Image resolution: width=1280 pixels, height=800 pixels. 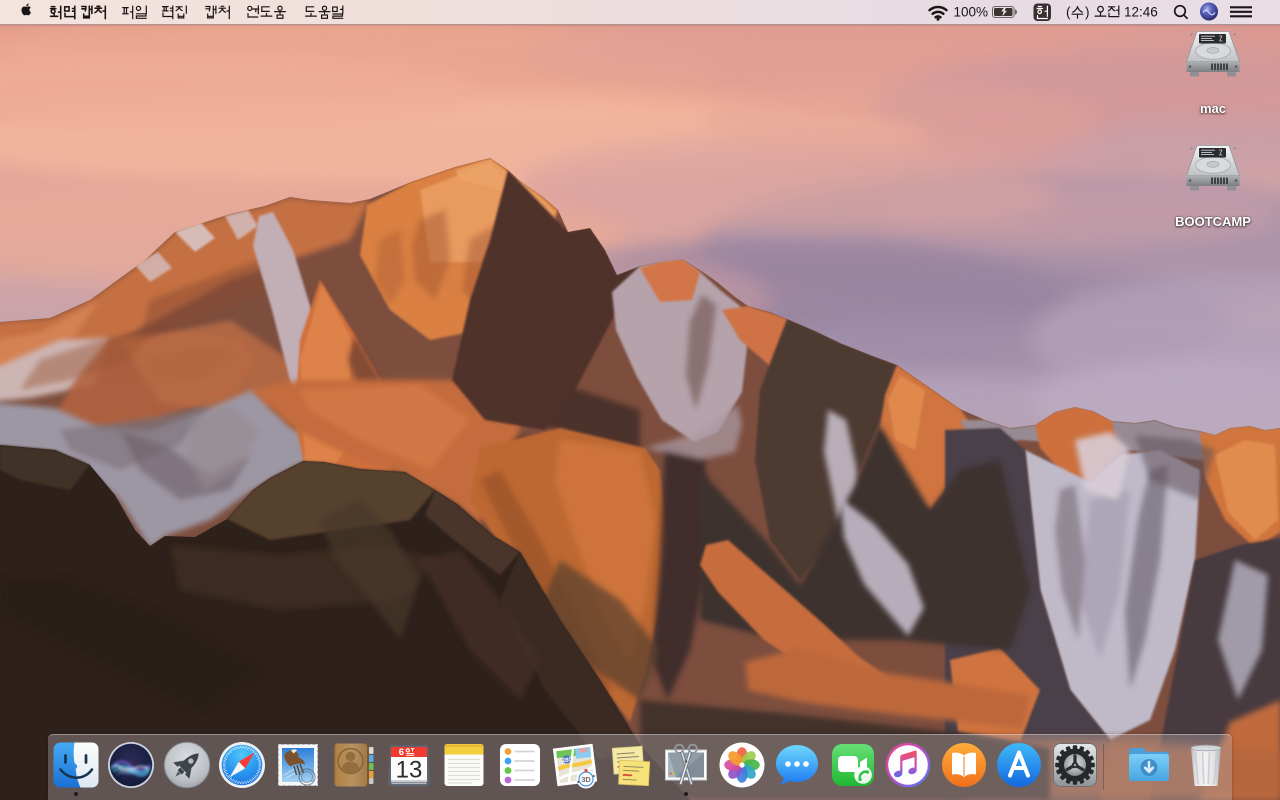 I want to click on svg-text: 13, so click(x=409, y=770).